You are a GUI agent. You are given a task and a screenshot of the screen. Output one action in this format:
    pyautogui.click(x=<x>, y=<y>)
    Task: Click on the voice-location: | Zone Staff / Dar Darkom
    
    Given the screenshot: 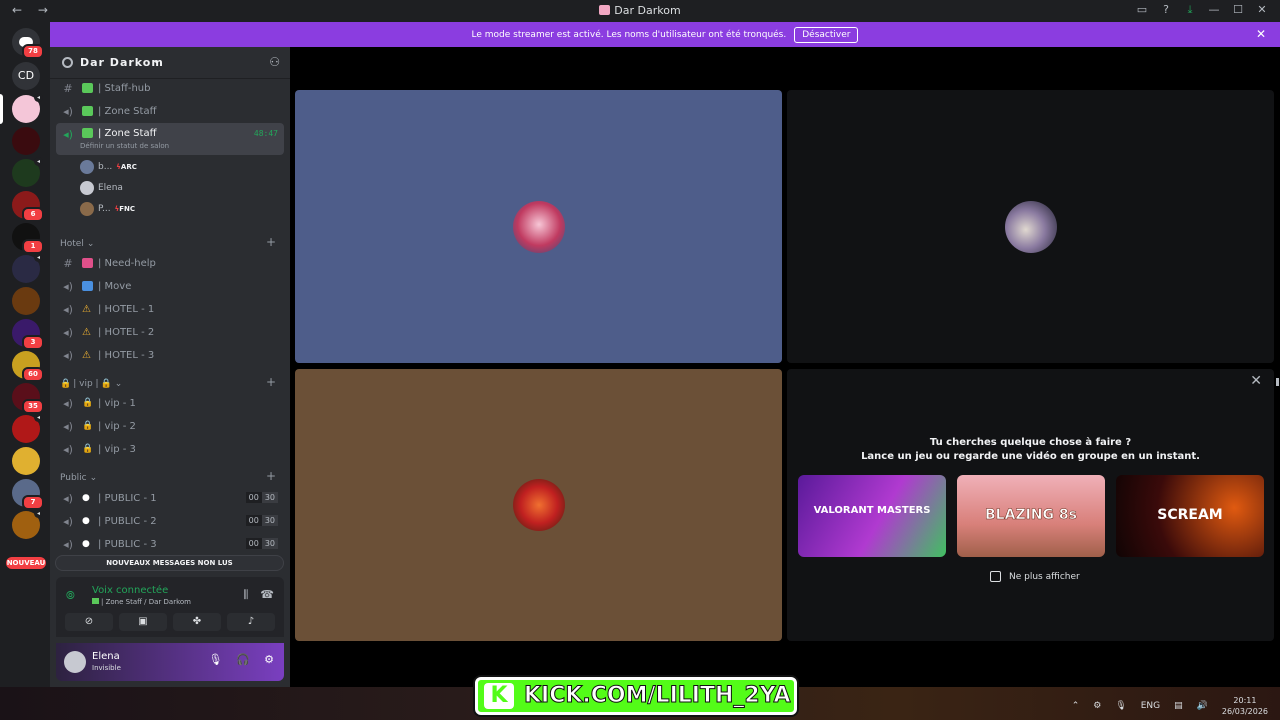 What is the action you would take?
    pyautogui.click(x=141, y=602)
    